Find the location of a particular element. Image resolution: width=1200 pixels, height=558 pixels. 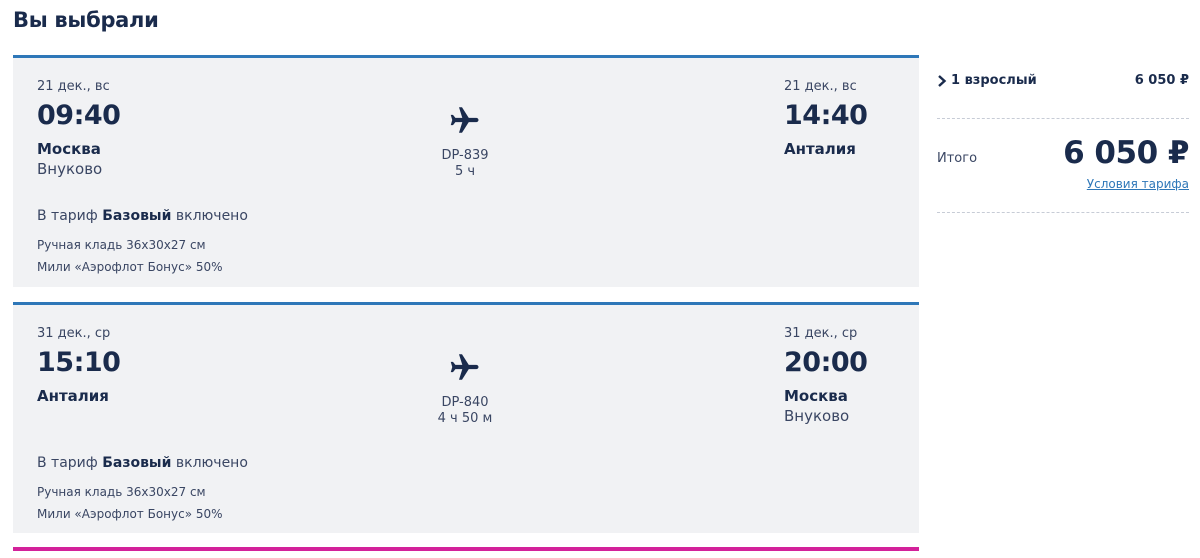

departure-date: 21 дек., вс is located at coordinates (73, 86).